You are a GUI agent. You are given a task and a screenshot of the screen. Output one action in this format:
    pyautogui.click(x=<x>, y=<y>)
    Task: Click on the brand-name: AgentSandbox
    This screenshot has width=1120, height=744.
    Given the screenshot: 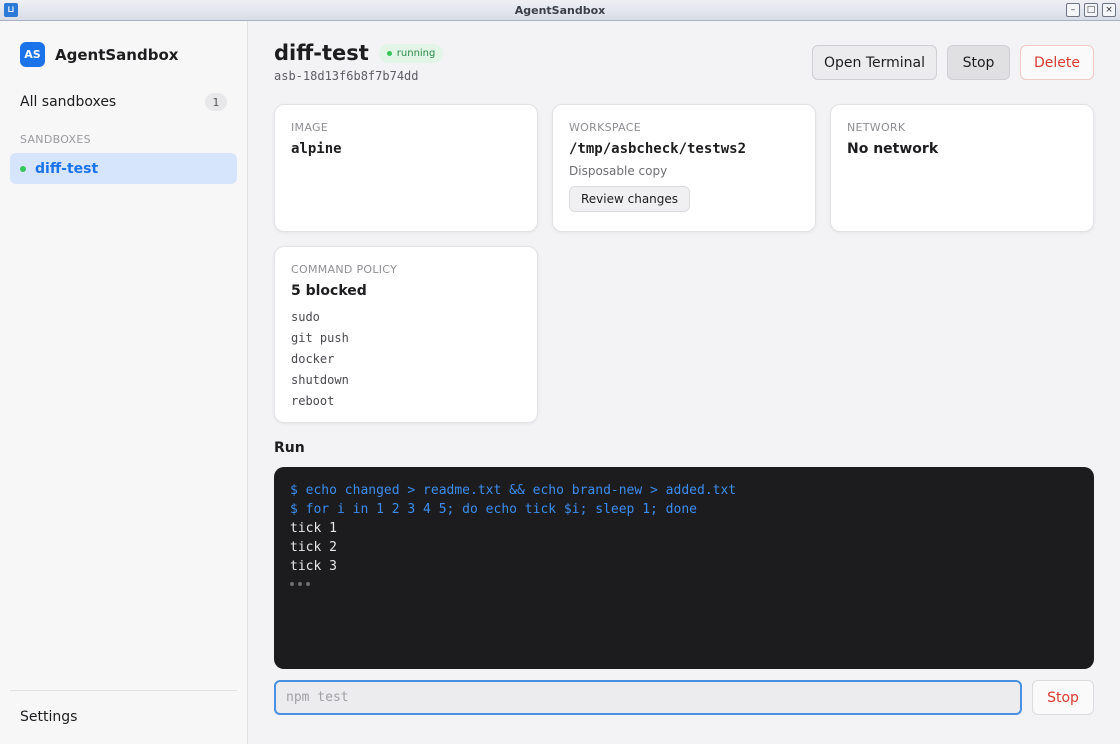 What is the action you would take?
    pyautogui.click(x=117, y=54)
    